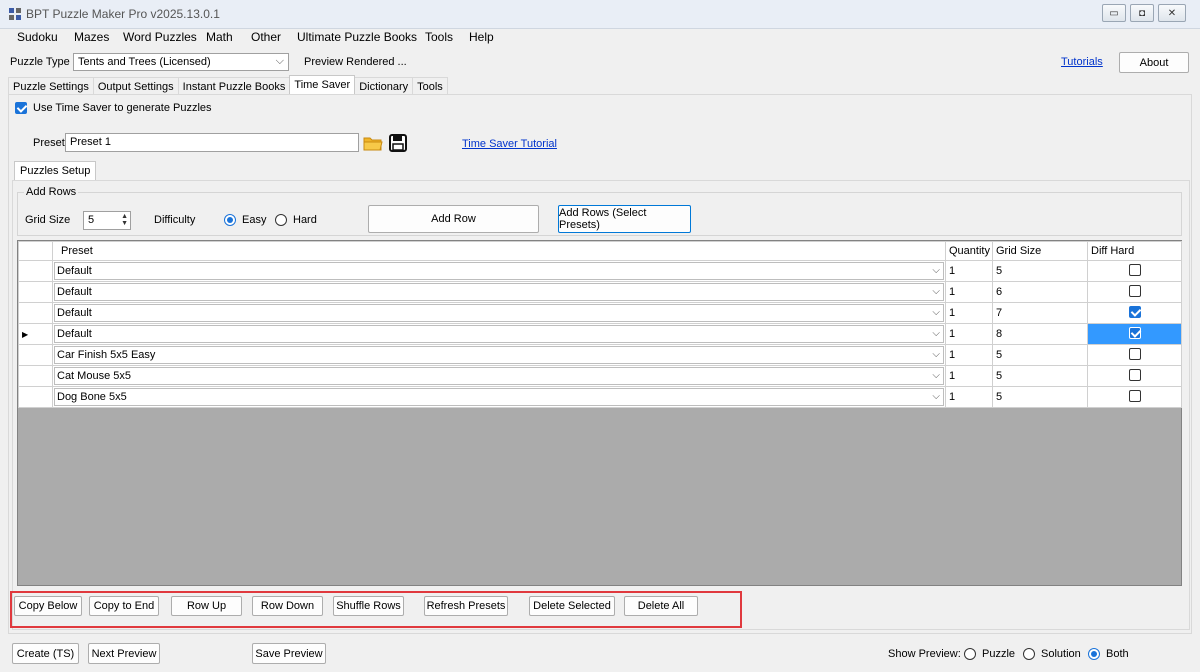 This screenshot has height=672, width=1200. I want to click on column-header-grid-size: Grid Size, so click(1040, 251).